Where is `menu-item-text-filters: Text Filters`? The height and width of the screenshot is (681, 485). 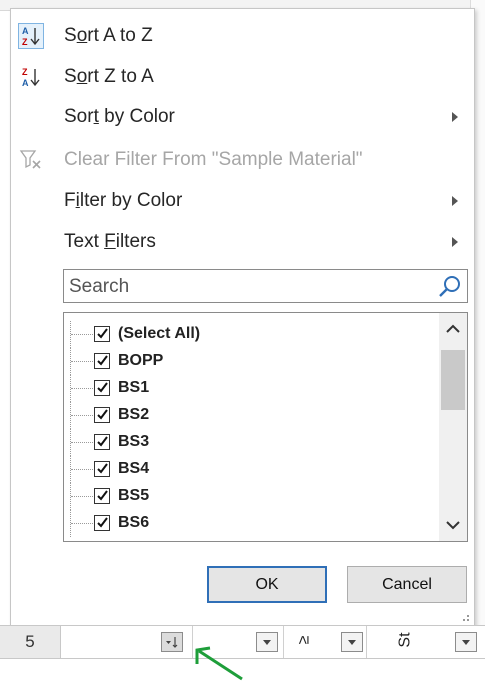 menu-item-text-filters: Text Filters is located at coordinates (242, 242).